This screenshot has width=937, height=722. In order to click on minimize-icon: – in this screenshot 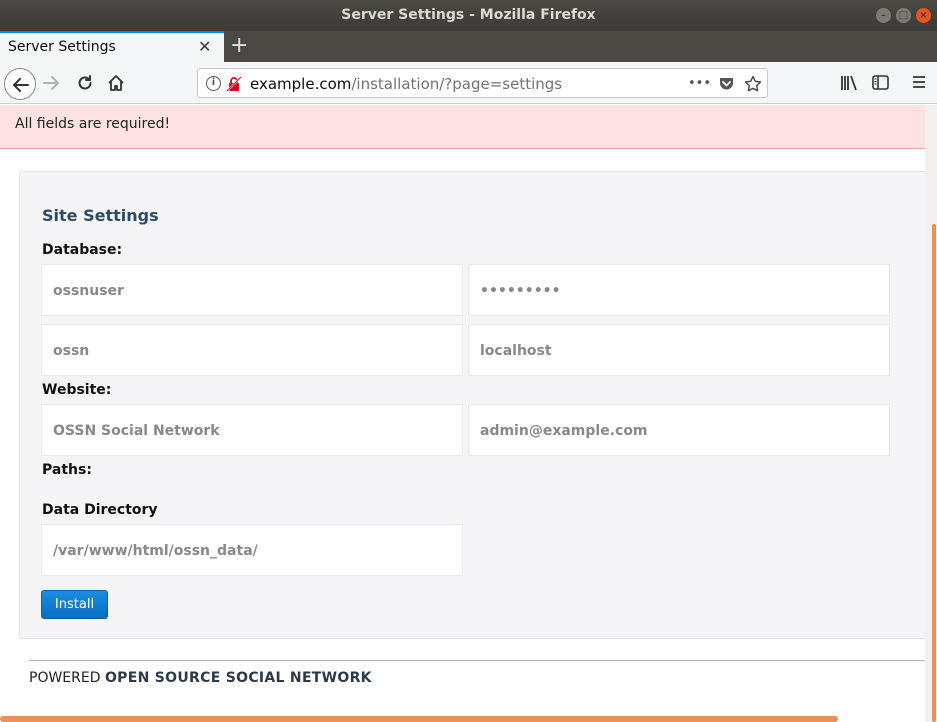, I will do `click(883, 15)`.